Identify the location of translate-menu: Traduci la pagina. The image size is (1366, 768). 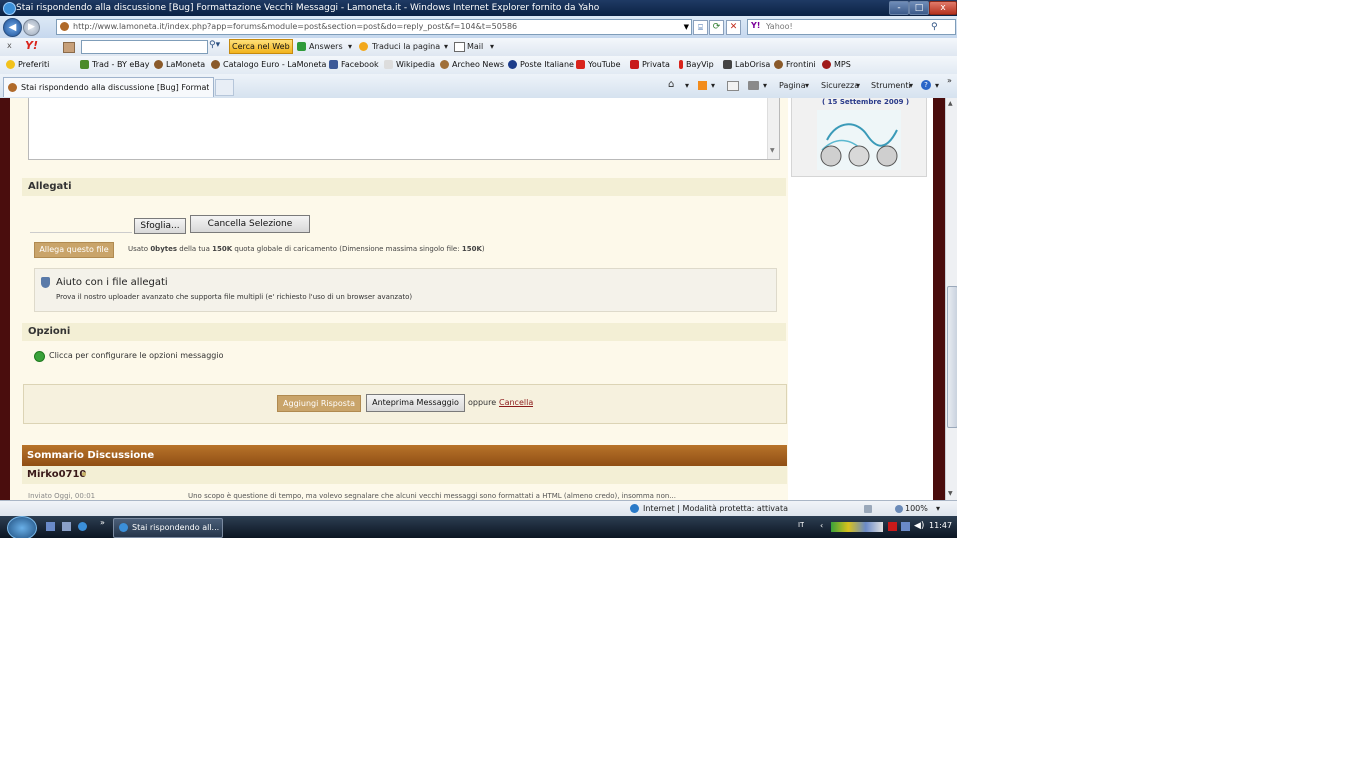
(406, 46).